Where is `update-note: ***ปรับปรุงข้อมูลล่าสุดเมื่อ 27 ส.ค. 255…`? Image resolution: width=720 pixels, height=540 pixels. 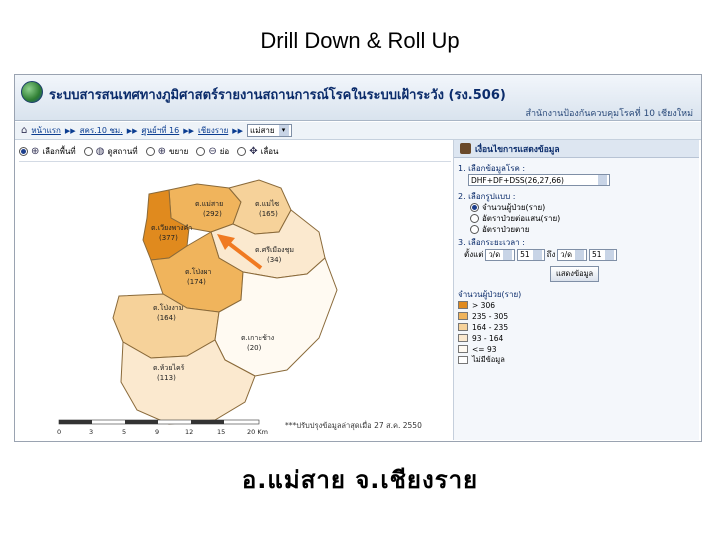
update-note: ***ปรับปรุงข้อมูลล่าสุดเมื่อ 27 ส.ค. 255… is located at coordinates (353, 425).